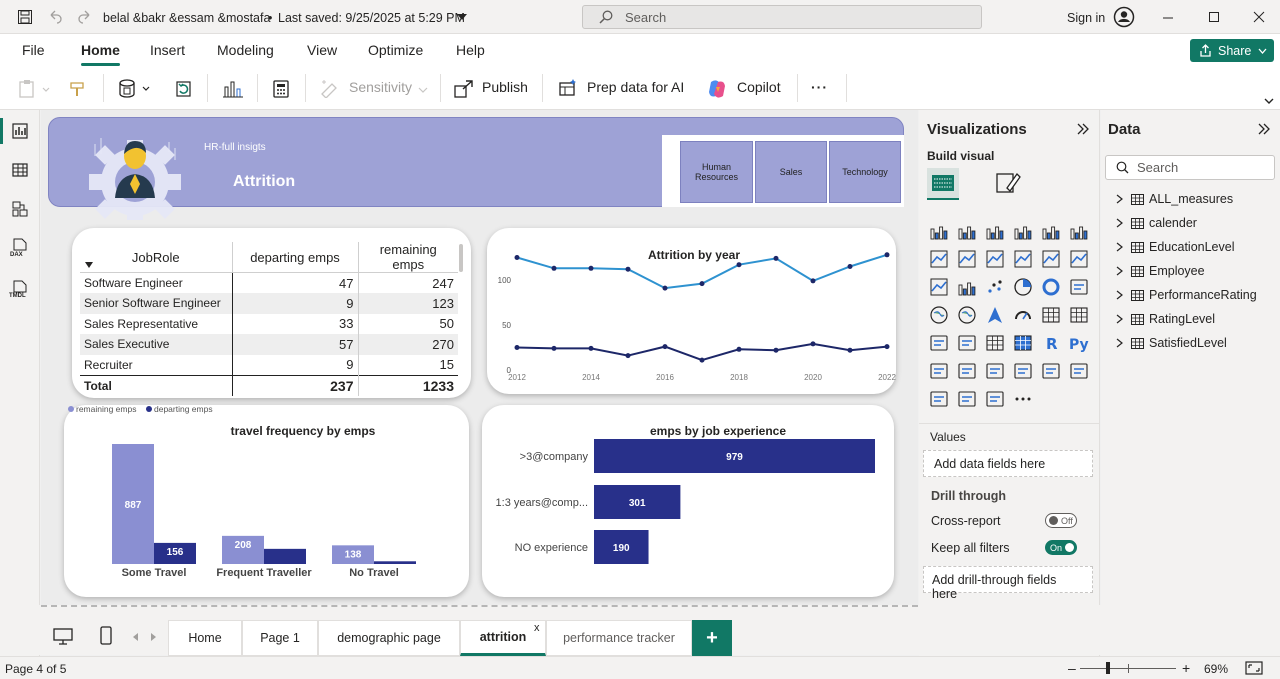 This screenshot has height=679, width=1280. Describe the element at coordinates (967, 287) in the screenshot. I see `funnel-visual-icon` at that location.